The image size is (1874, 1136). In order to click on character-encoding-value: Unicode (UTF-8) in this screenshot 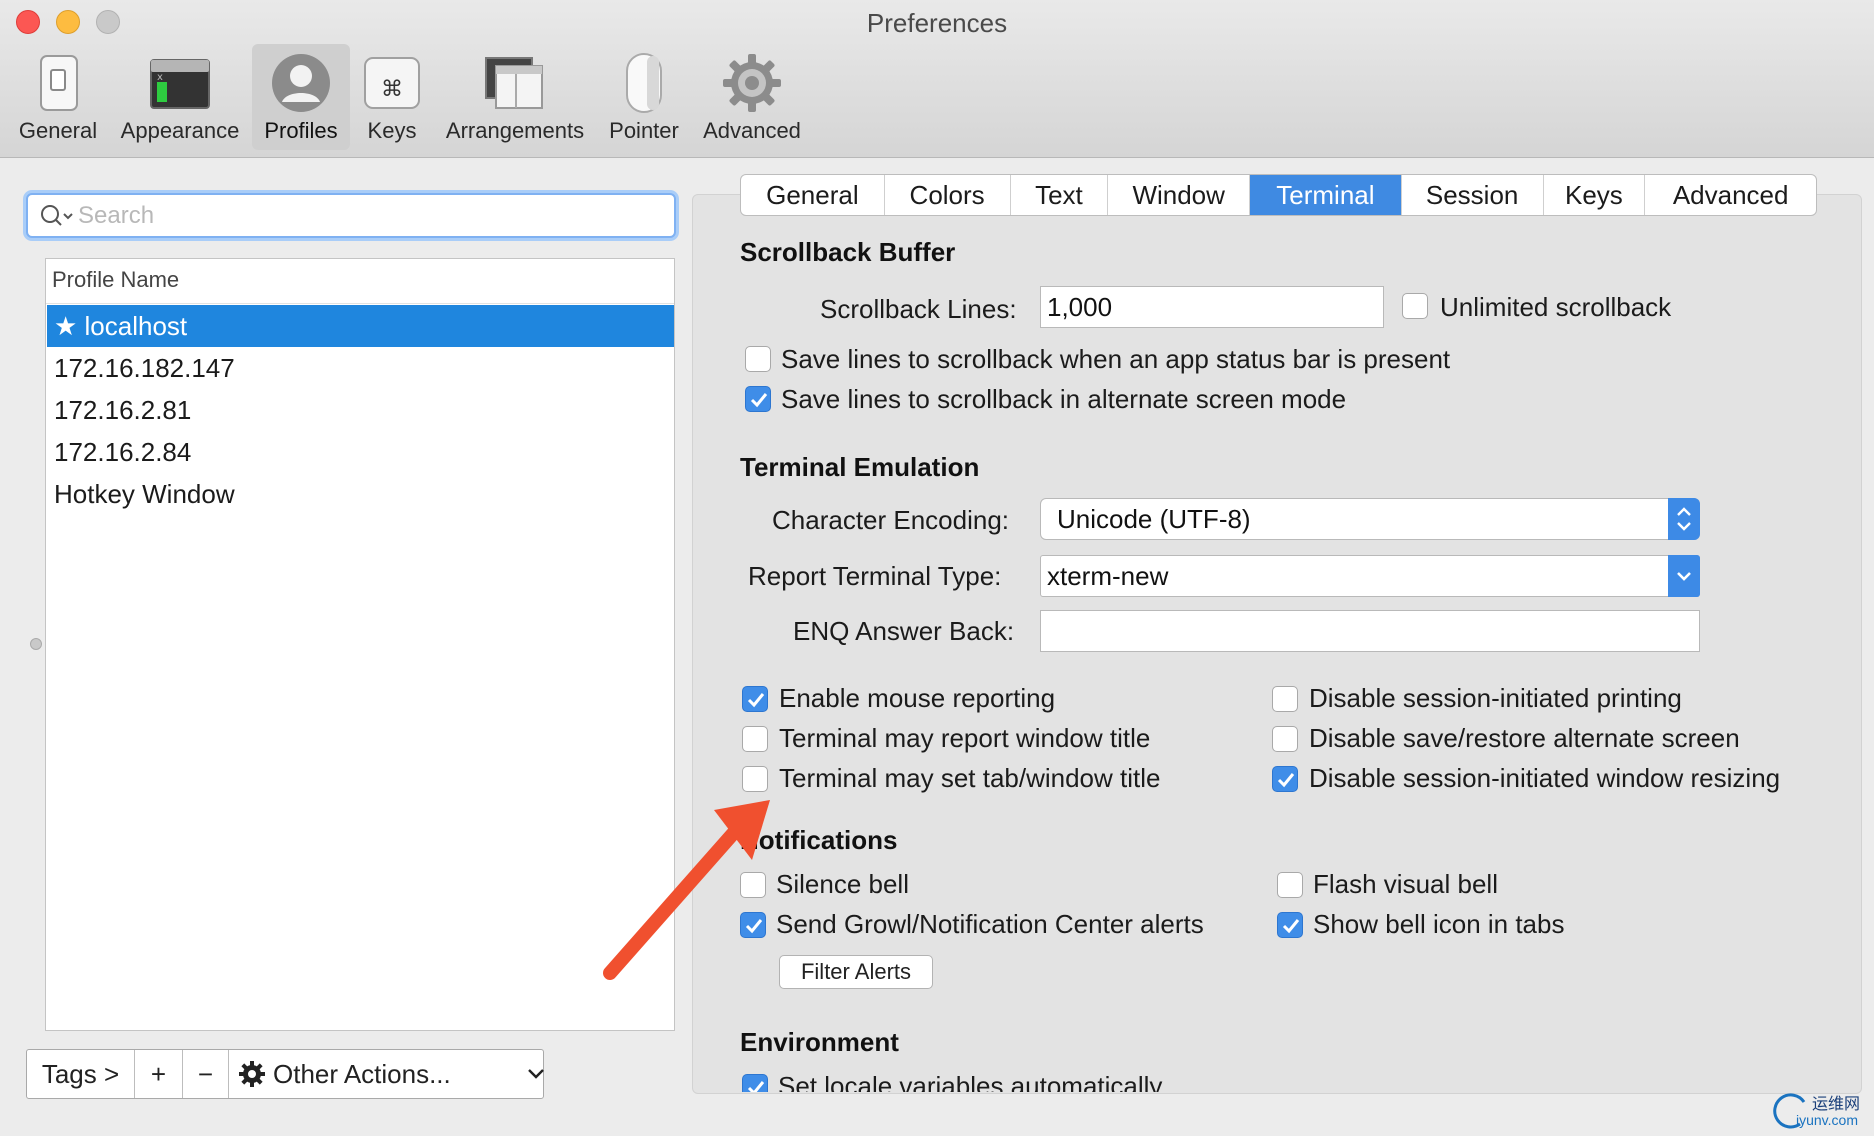, I will do `click(1154, 519)`.